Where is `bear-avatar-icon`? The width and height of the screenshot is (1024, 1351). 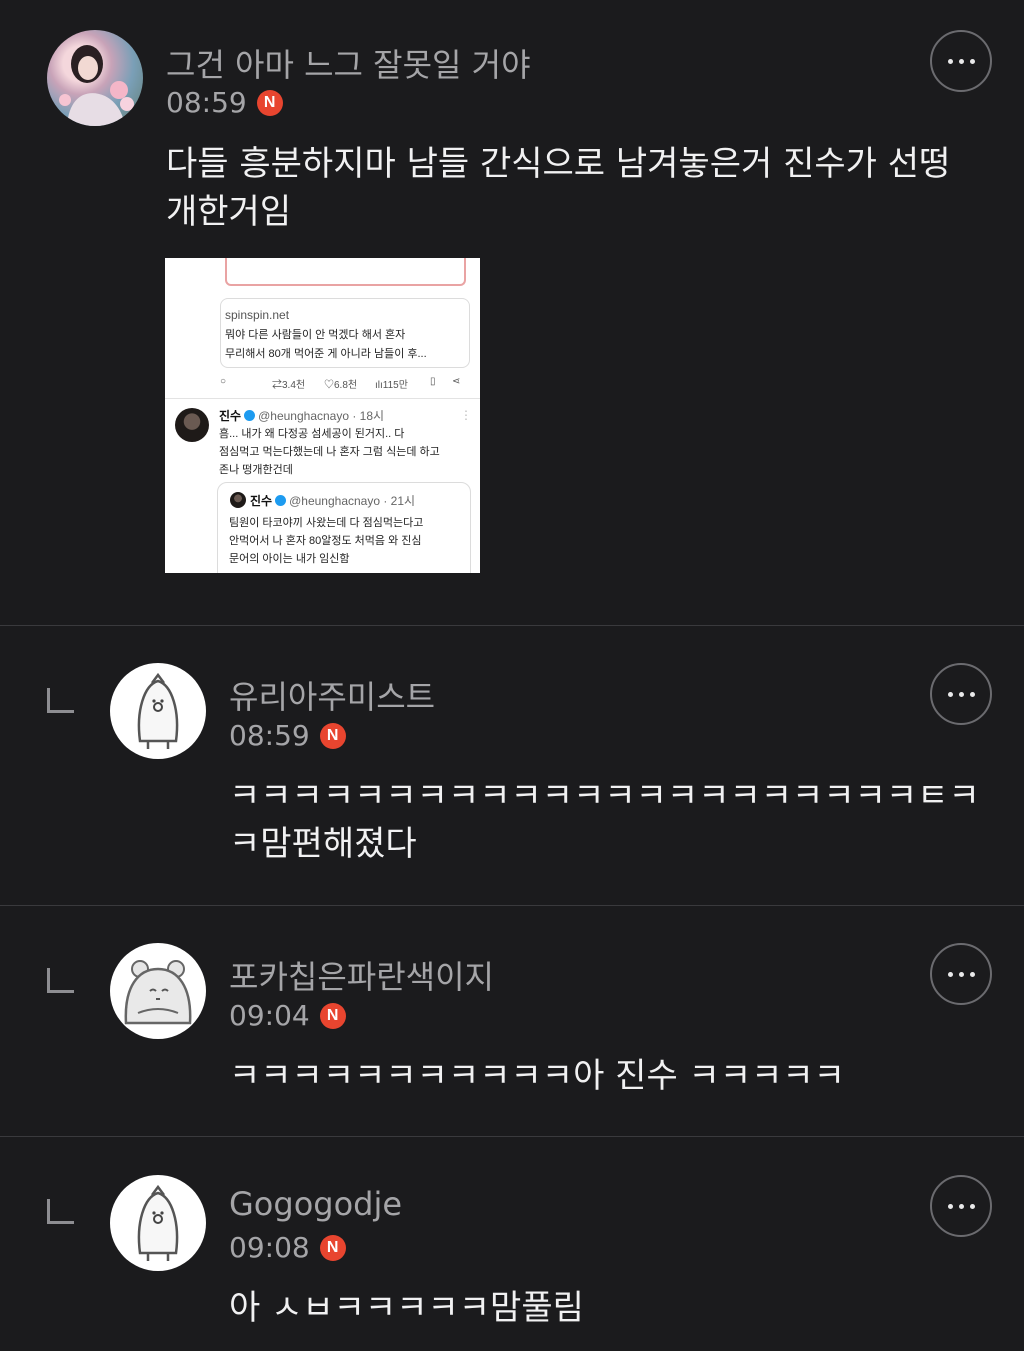 bear-avatar-icon is located at coordinates (158, 992).